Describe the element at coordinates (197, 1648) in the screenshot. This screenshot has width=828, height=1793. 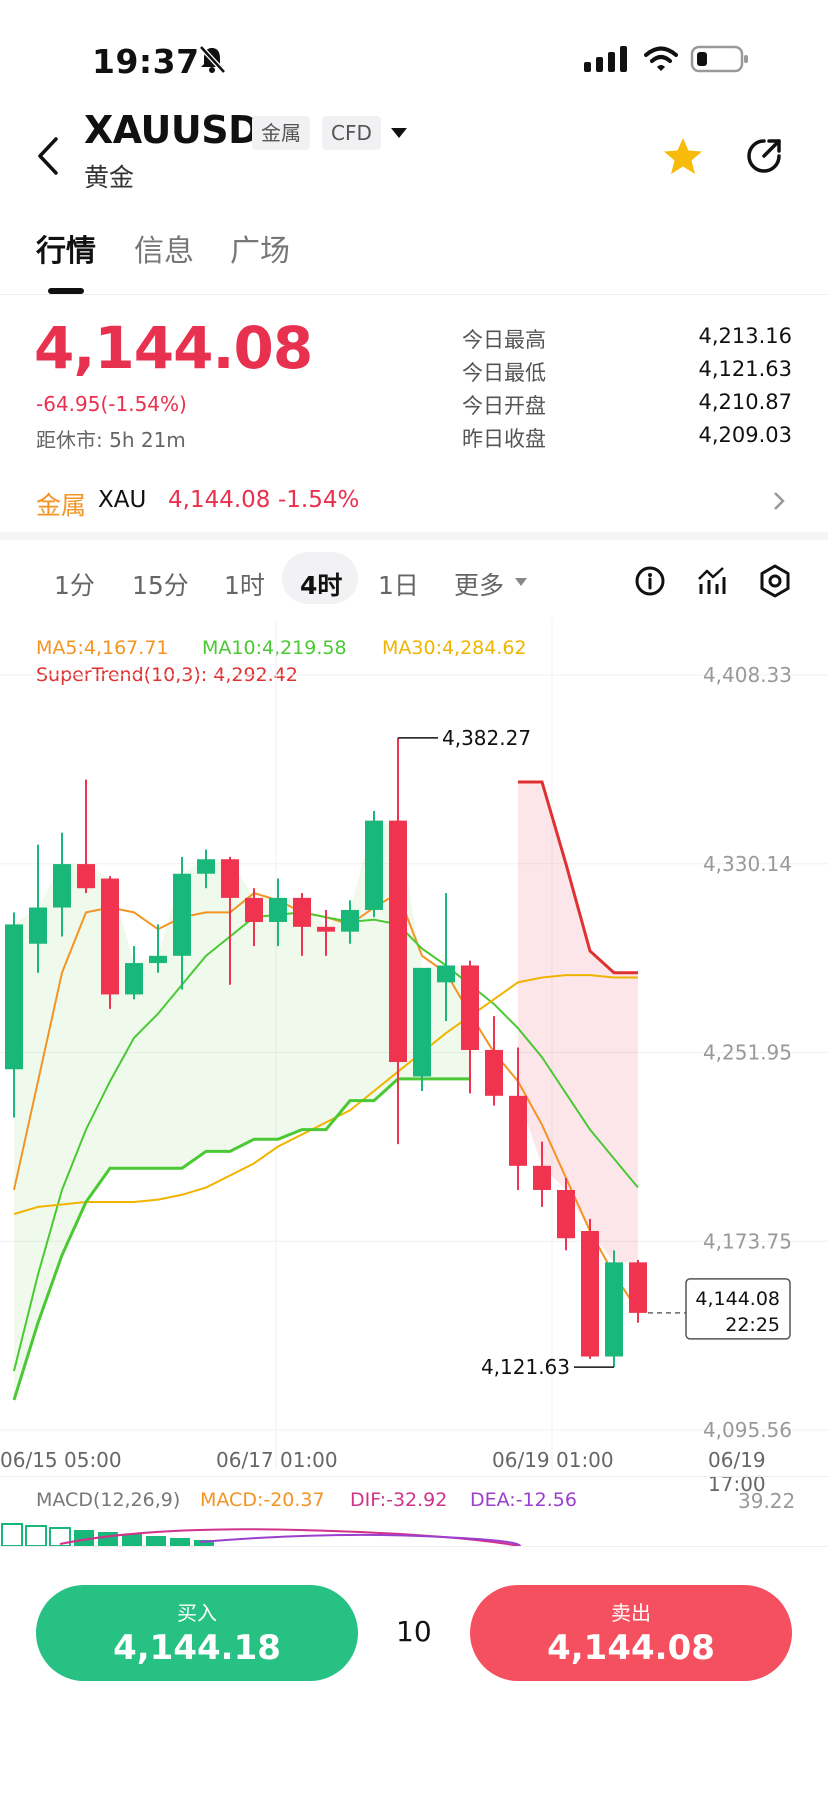
I see `buy-price: 4,144.18` at that location.